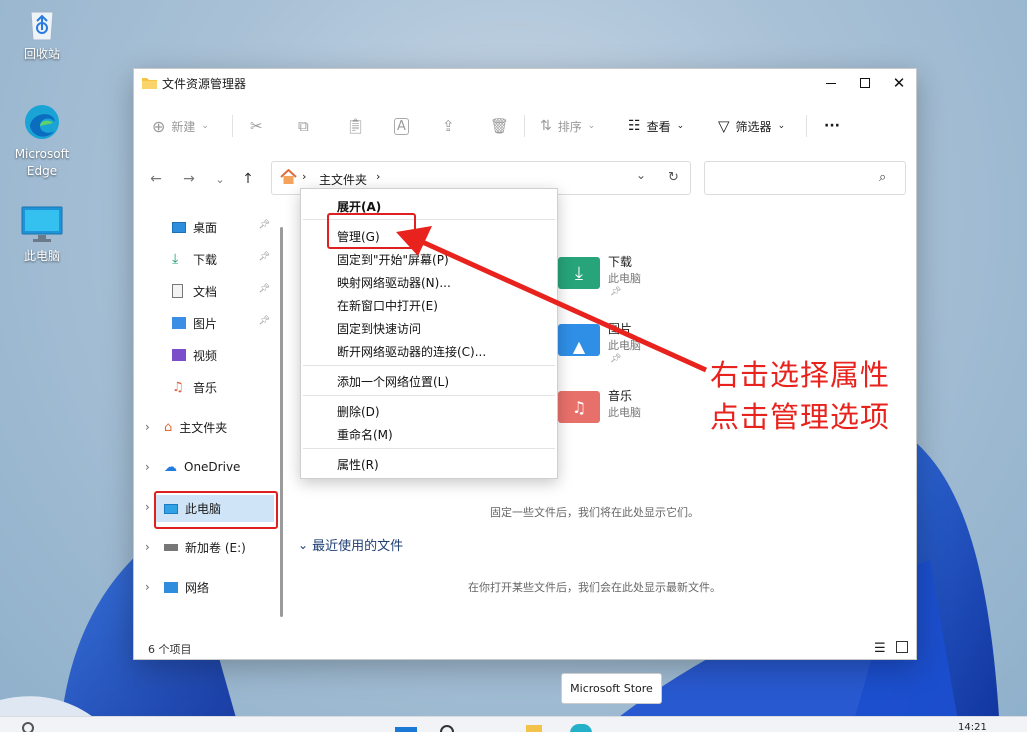 Image resolution: width=1027 pixels, height=732 pixels. Describe the element at coordinates (972, 727) in the screenshot. I see `clock: 14:21` at that location.